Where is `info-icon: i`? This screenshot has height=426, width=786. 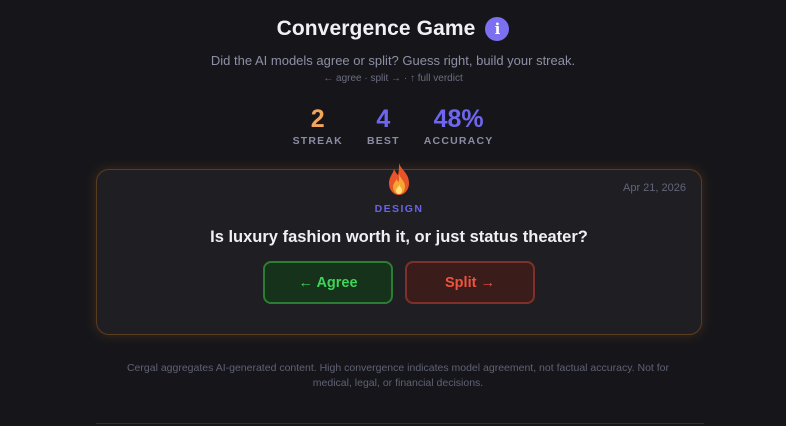 info-icon: i is located at coordinates (497, 29).